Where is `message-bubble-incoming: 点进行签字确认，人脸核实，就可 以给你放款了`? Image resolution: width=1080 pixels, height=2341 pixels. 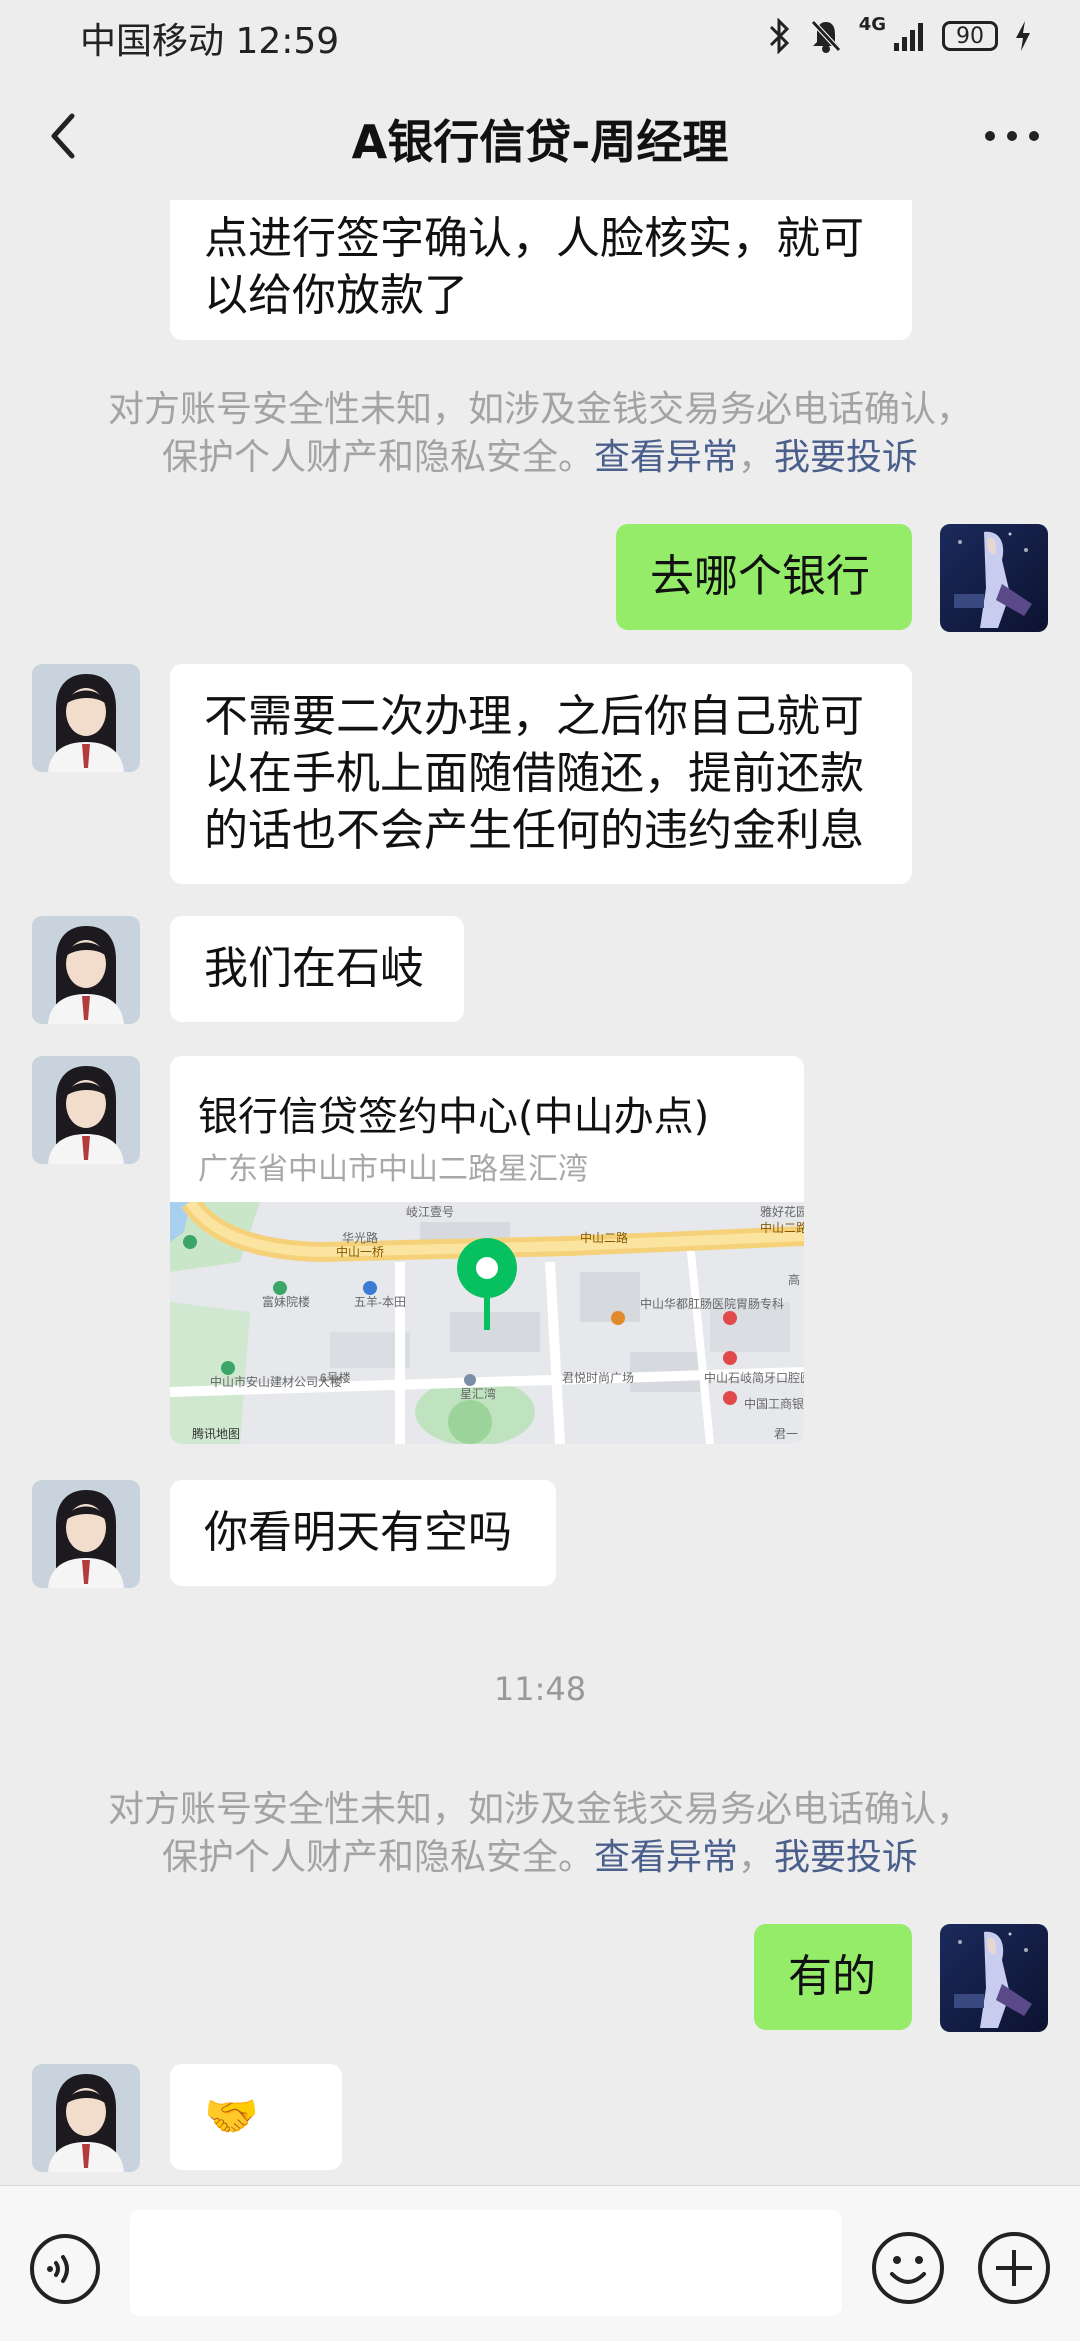
message-bubble-incoming: 点进行签字确认，人脸核实，就可 以给你放款了 is located at coordinates (541, 270).